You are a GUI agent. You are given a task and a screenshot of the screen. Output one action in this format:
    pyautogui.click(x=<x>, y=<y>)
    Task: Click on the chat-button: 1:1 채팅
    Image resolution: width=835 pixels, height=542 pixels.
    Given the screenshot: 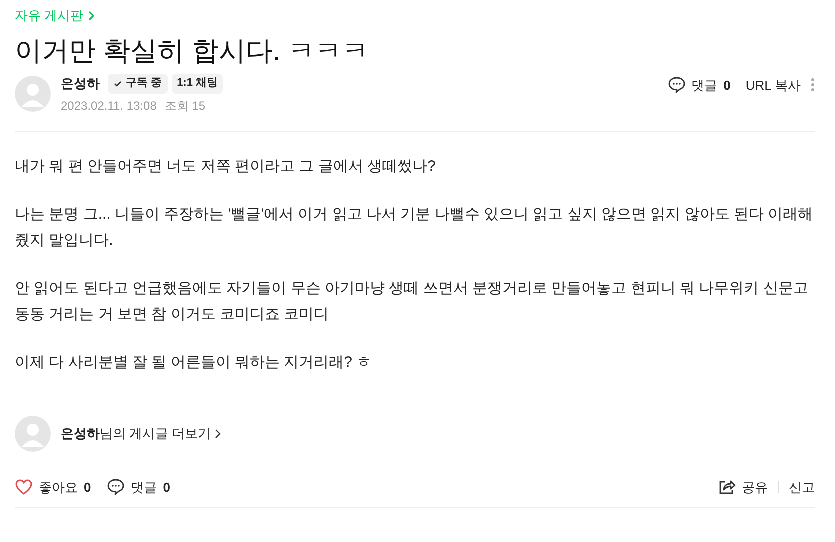 What is the action you would take?
    pyautogui.click(x=198, y=84)
    